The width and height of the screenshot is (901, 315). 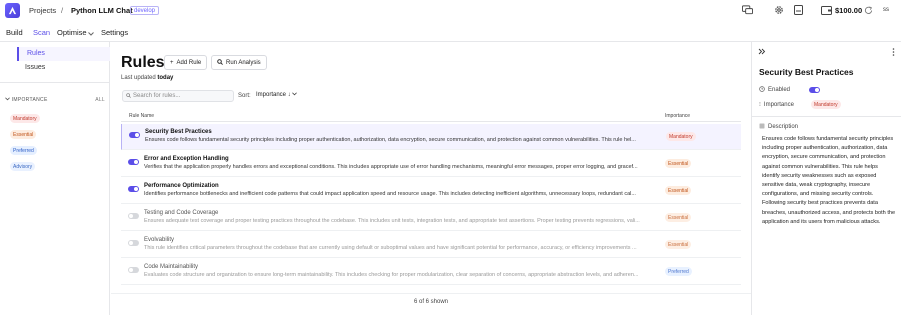 I want to click on last-updated: Last updated today, so click(x=147, y=78).